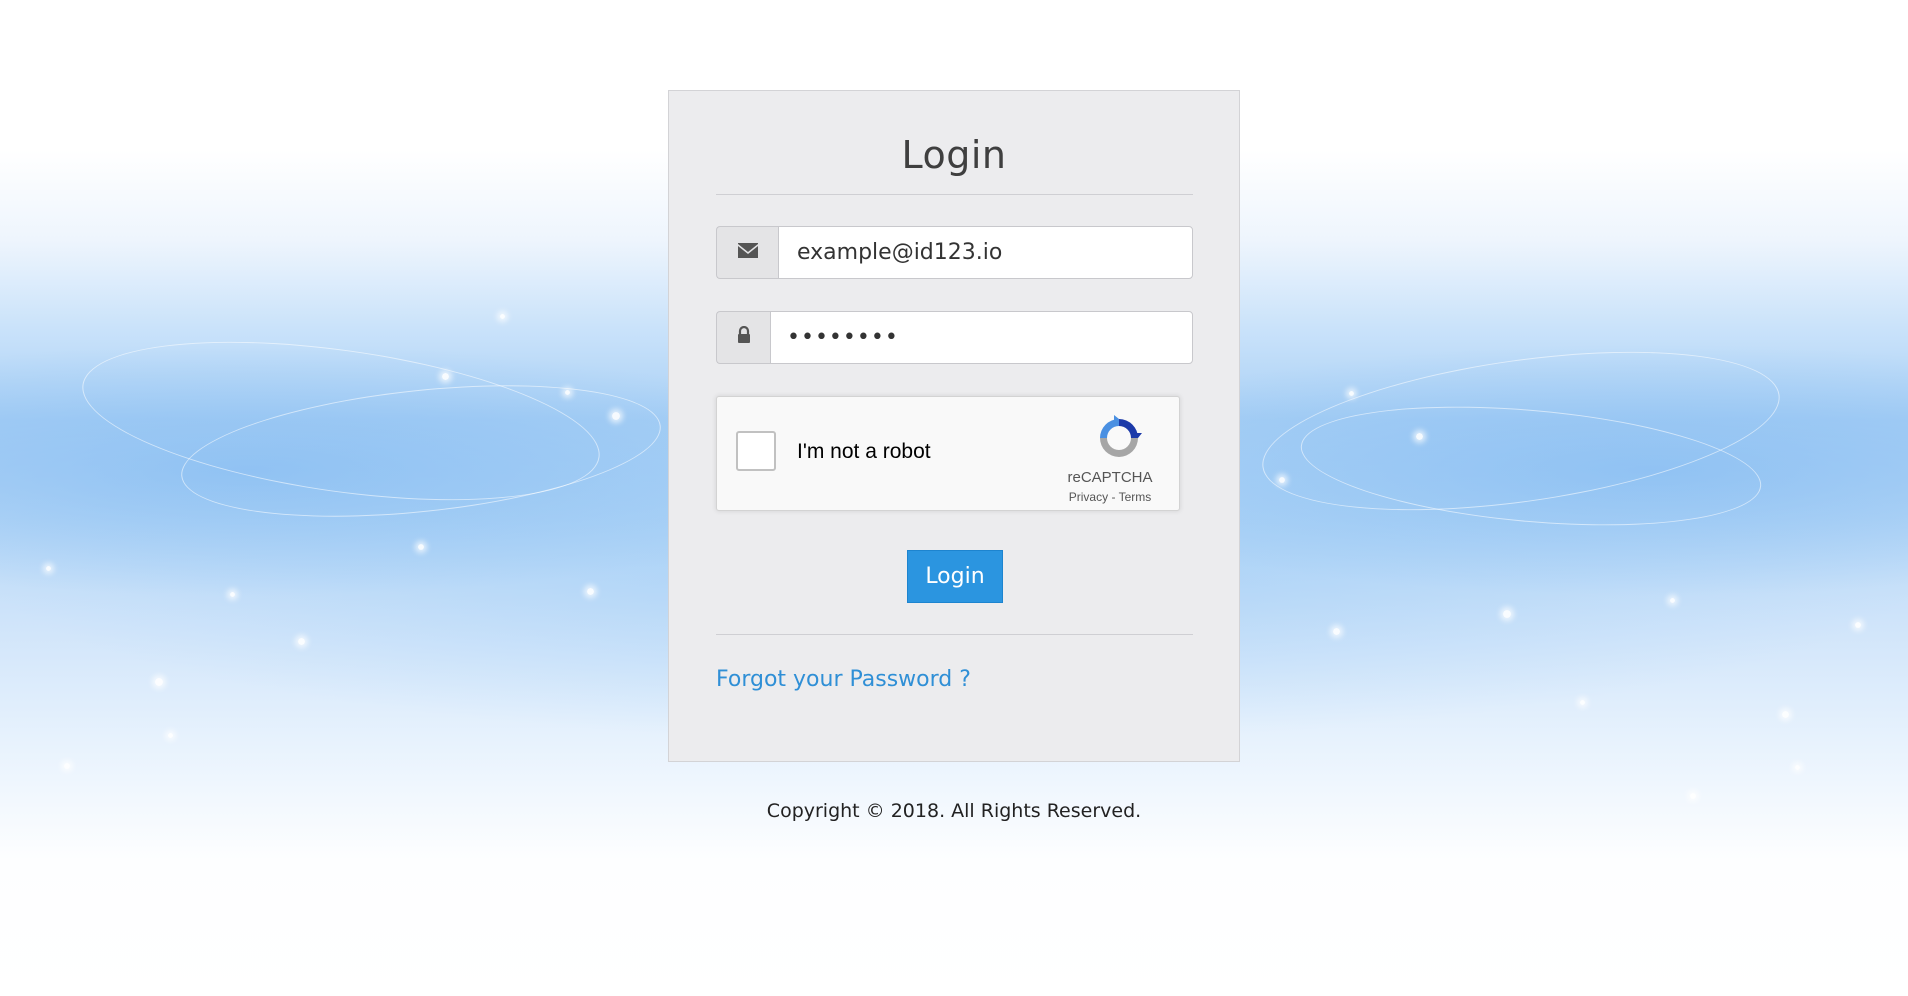 The height and width of the screenshot is (996, 1908). I want to click on envelope-icon, so click(748, 253).